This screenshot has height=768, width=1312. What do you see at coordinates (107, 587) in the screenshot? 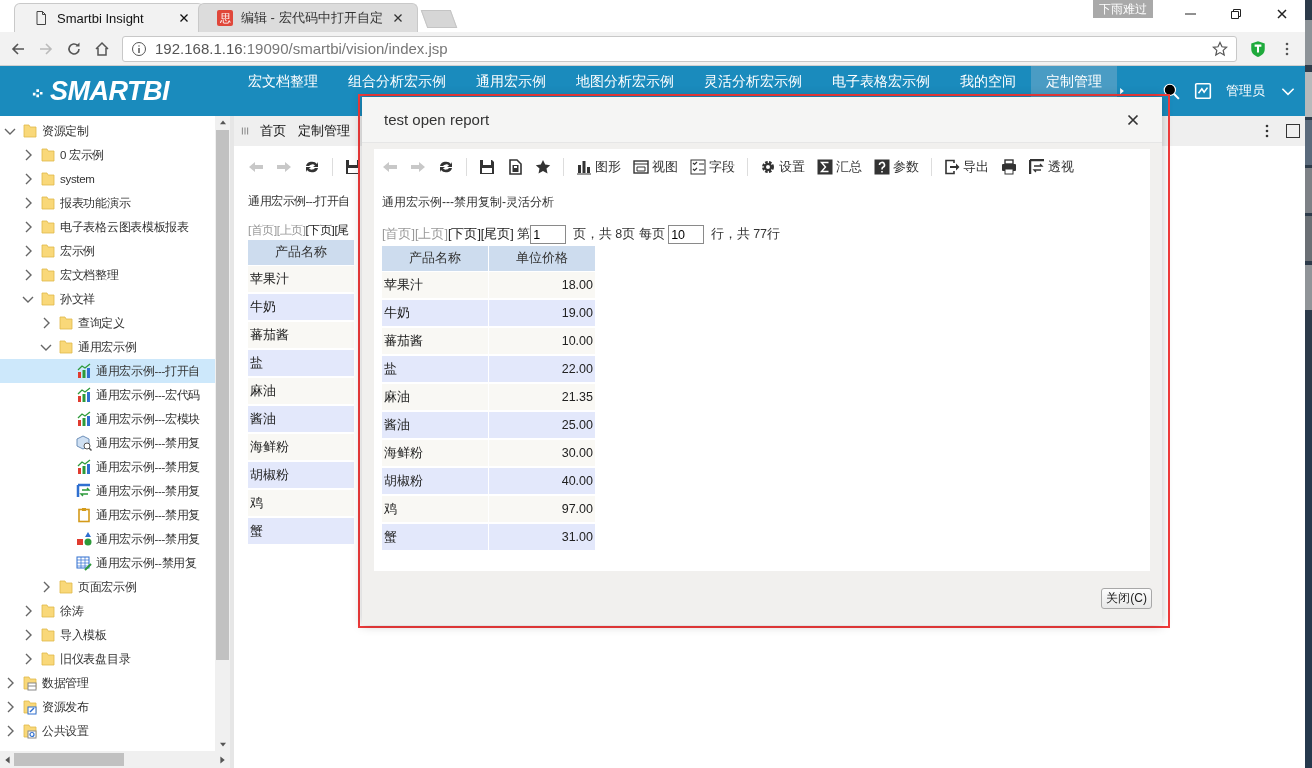
I see `tree-item: 页面宏示例` at bounding box center [107, 587].